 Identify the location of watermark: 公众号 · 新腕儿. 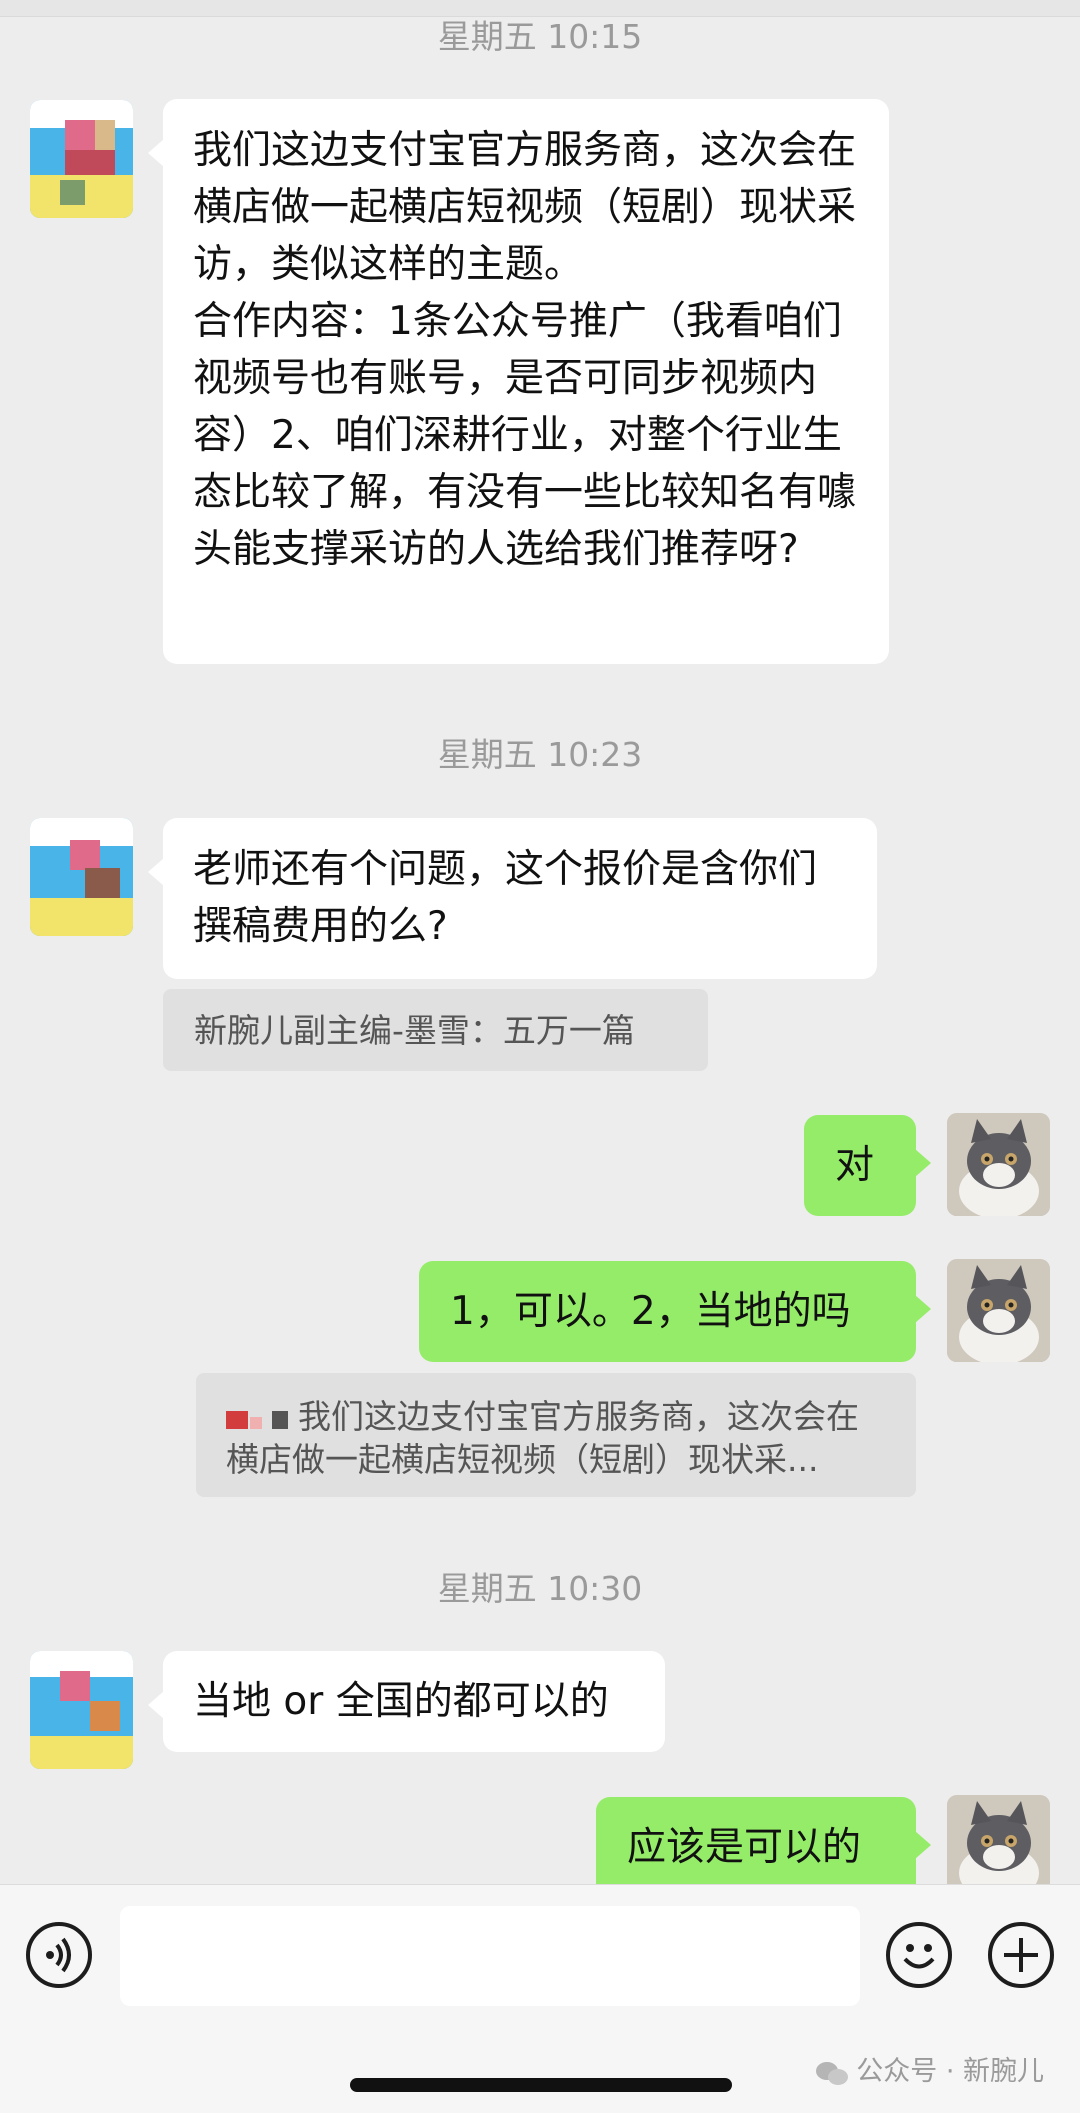
(930, 2068).